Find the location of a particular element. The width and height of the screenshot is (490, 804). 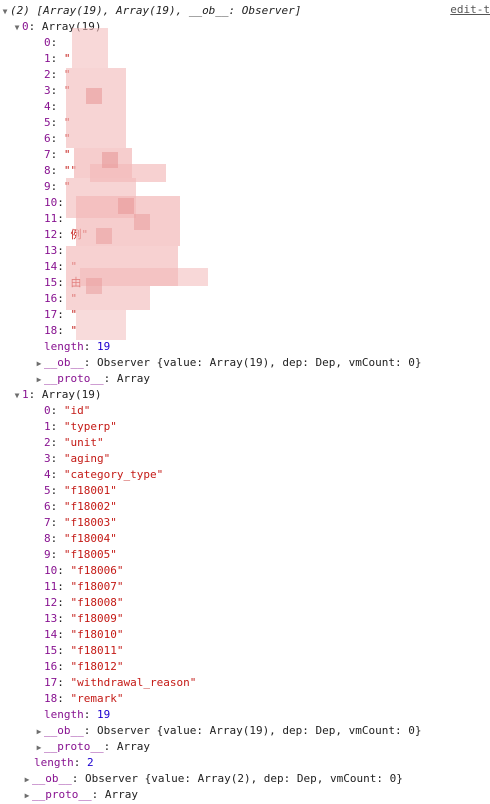

array-item-value: "f18007" is located at coordinates (97, 586).